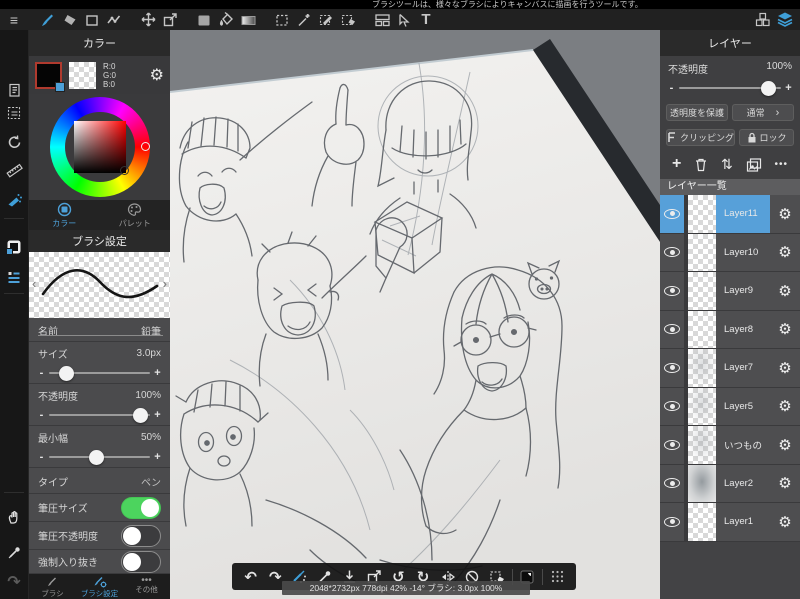  What do you see at coordinates (99, 285) in the screenshot?
I see `brush-preview: ‹ ›` at bounding box center [99, 285].